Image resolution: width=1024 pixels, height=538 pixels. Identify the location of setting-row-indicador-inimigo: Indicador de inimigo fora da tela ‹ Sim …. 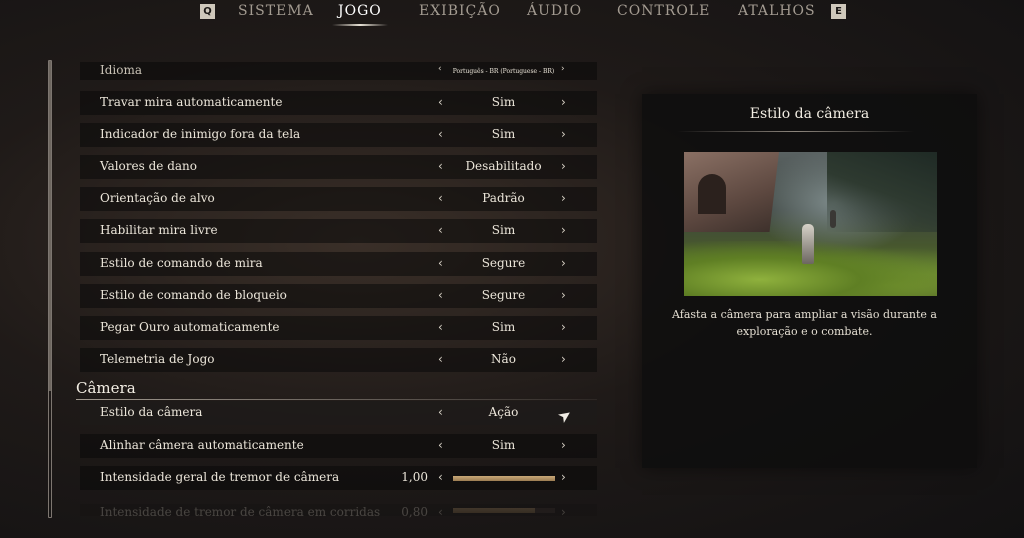
(338, 135).